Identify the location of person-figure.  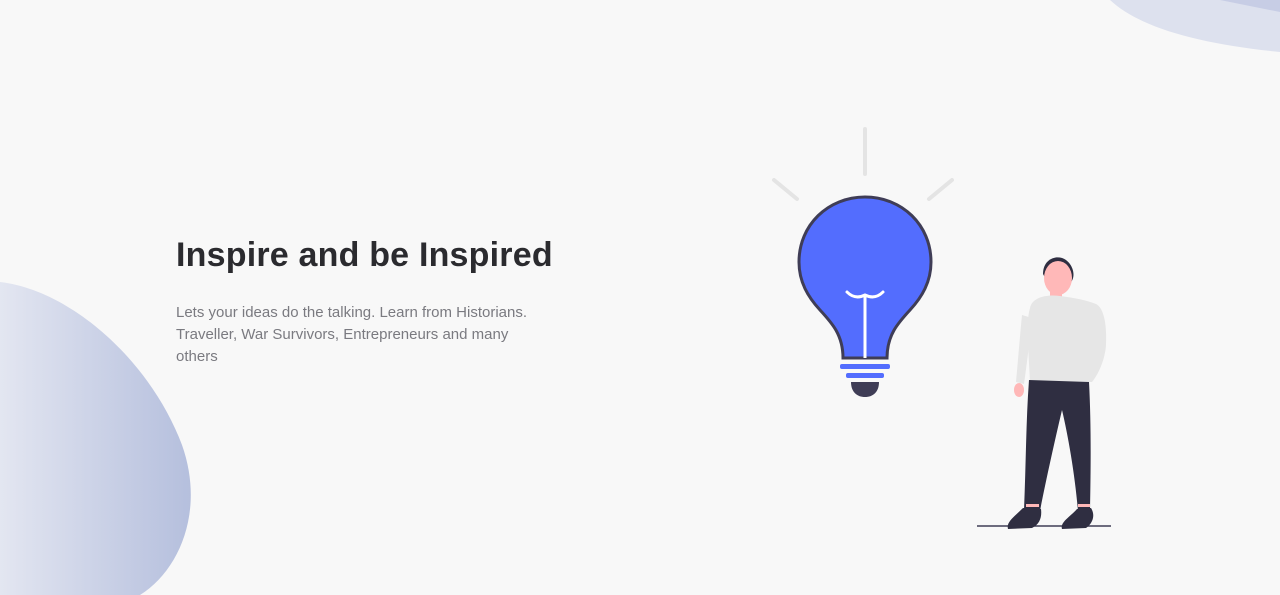
(1044, 393).